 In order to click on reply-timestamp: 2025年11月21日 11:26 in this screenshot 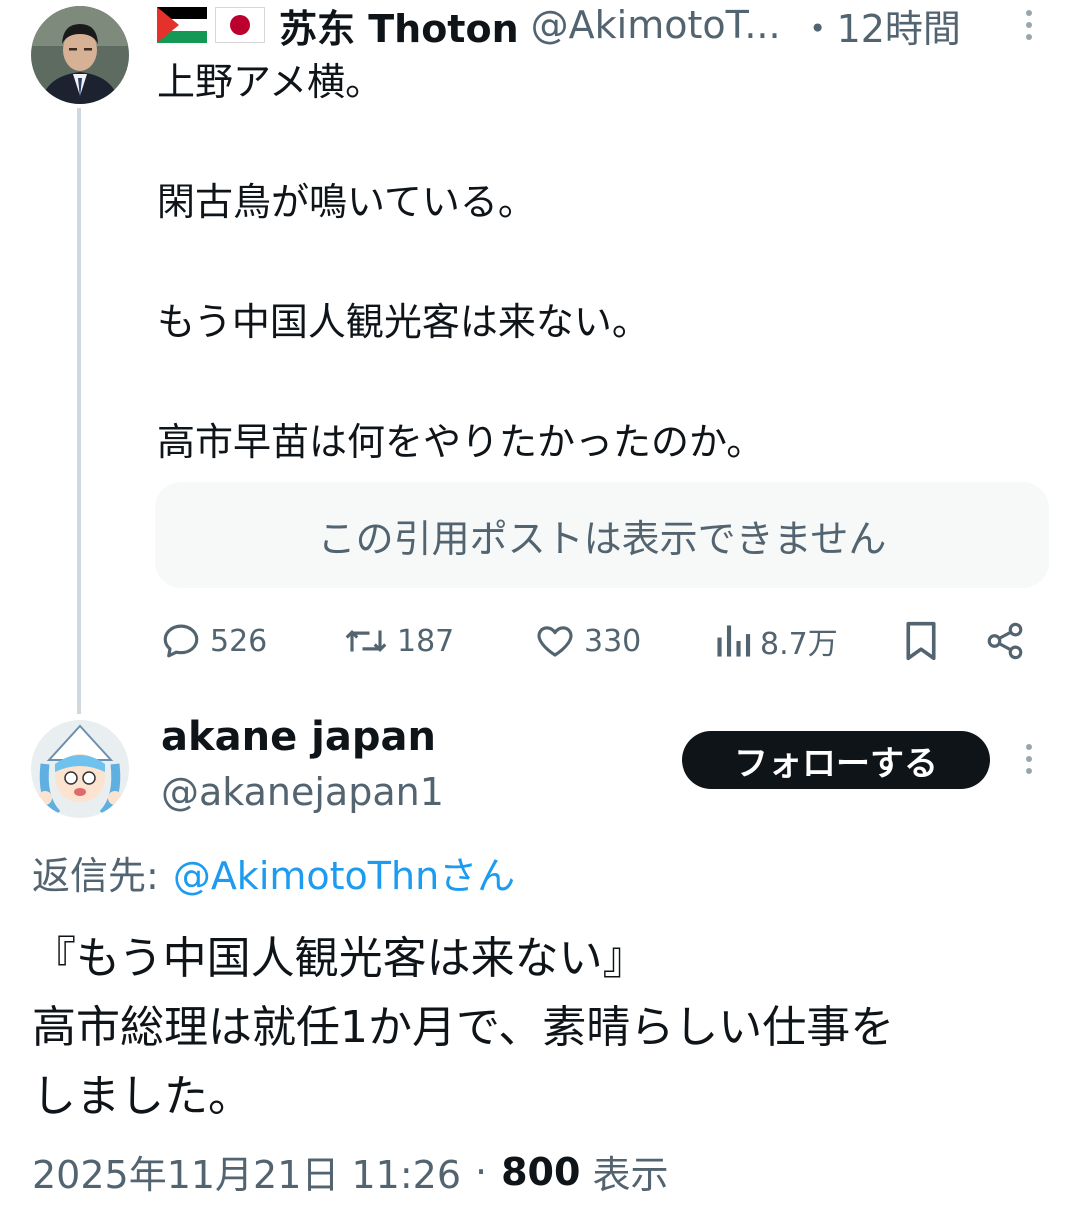, I will do `click(246, 1171)`.